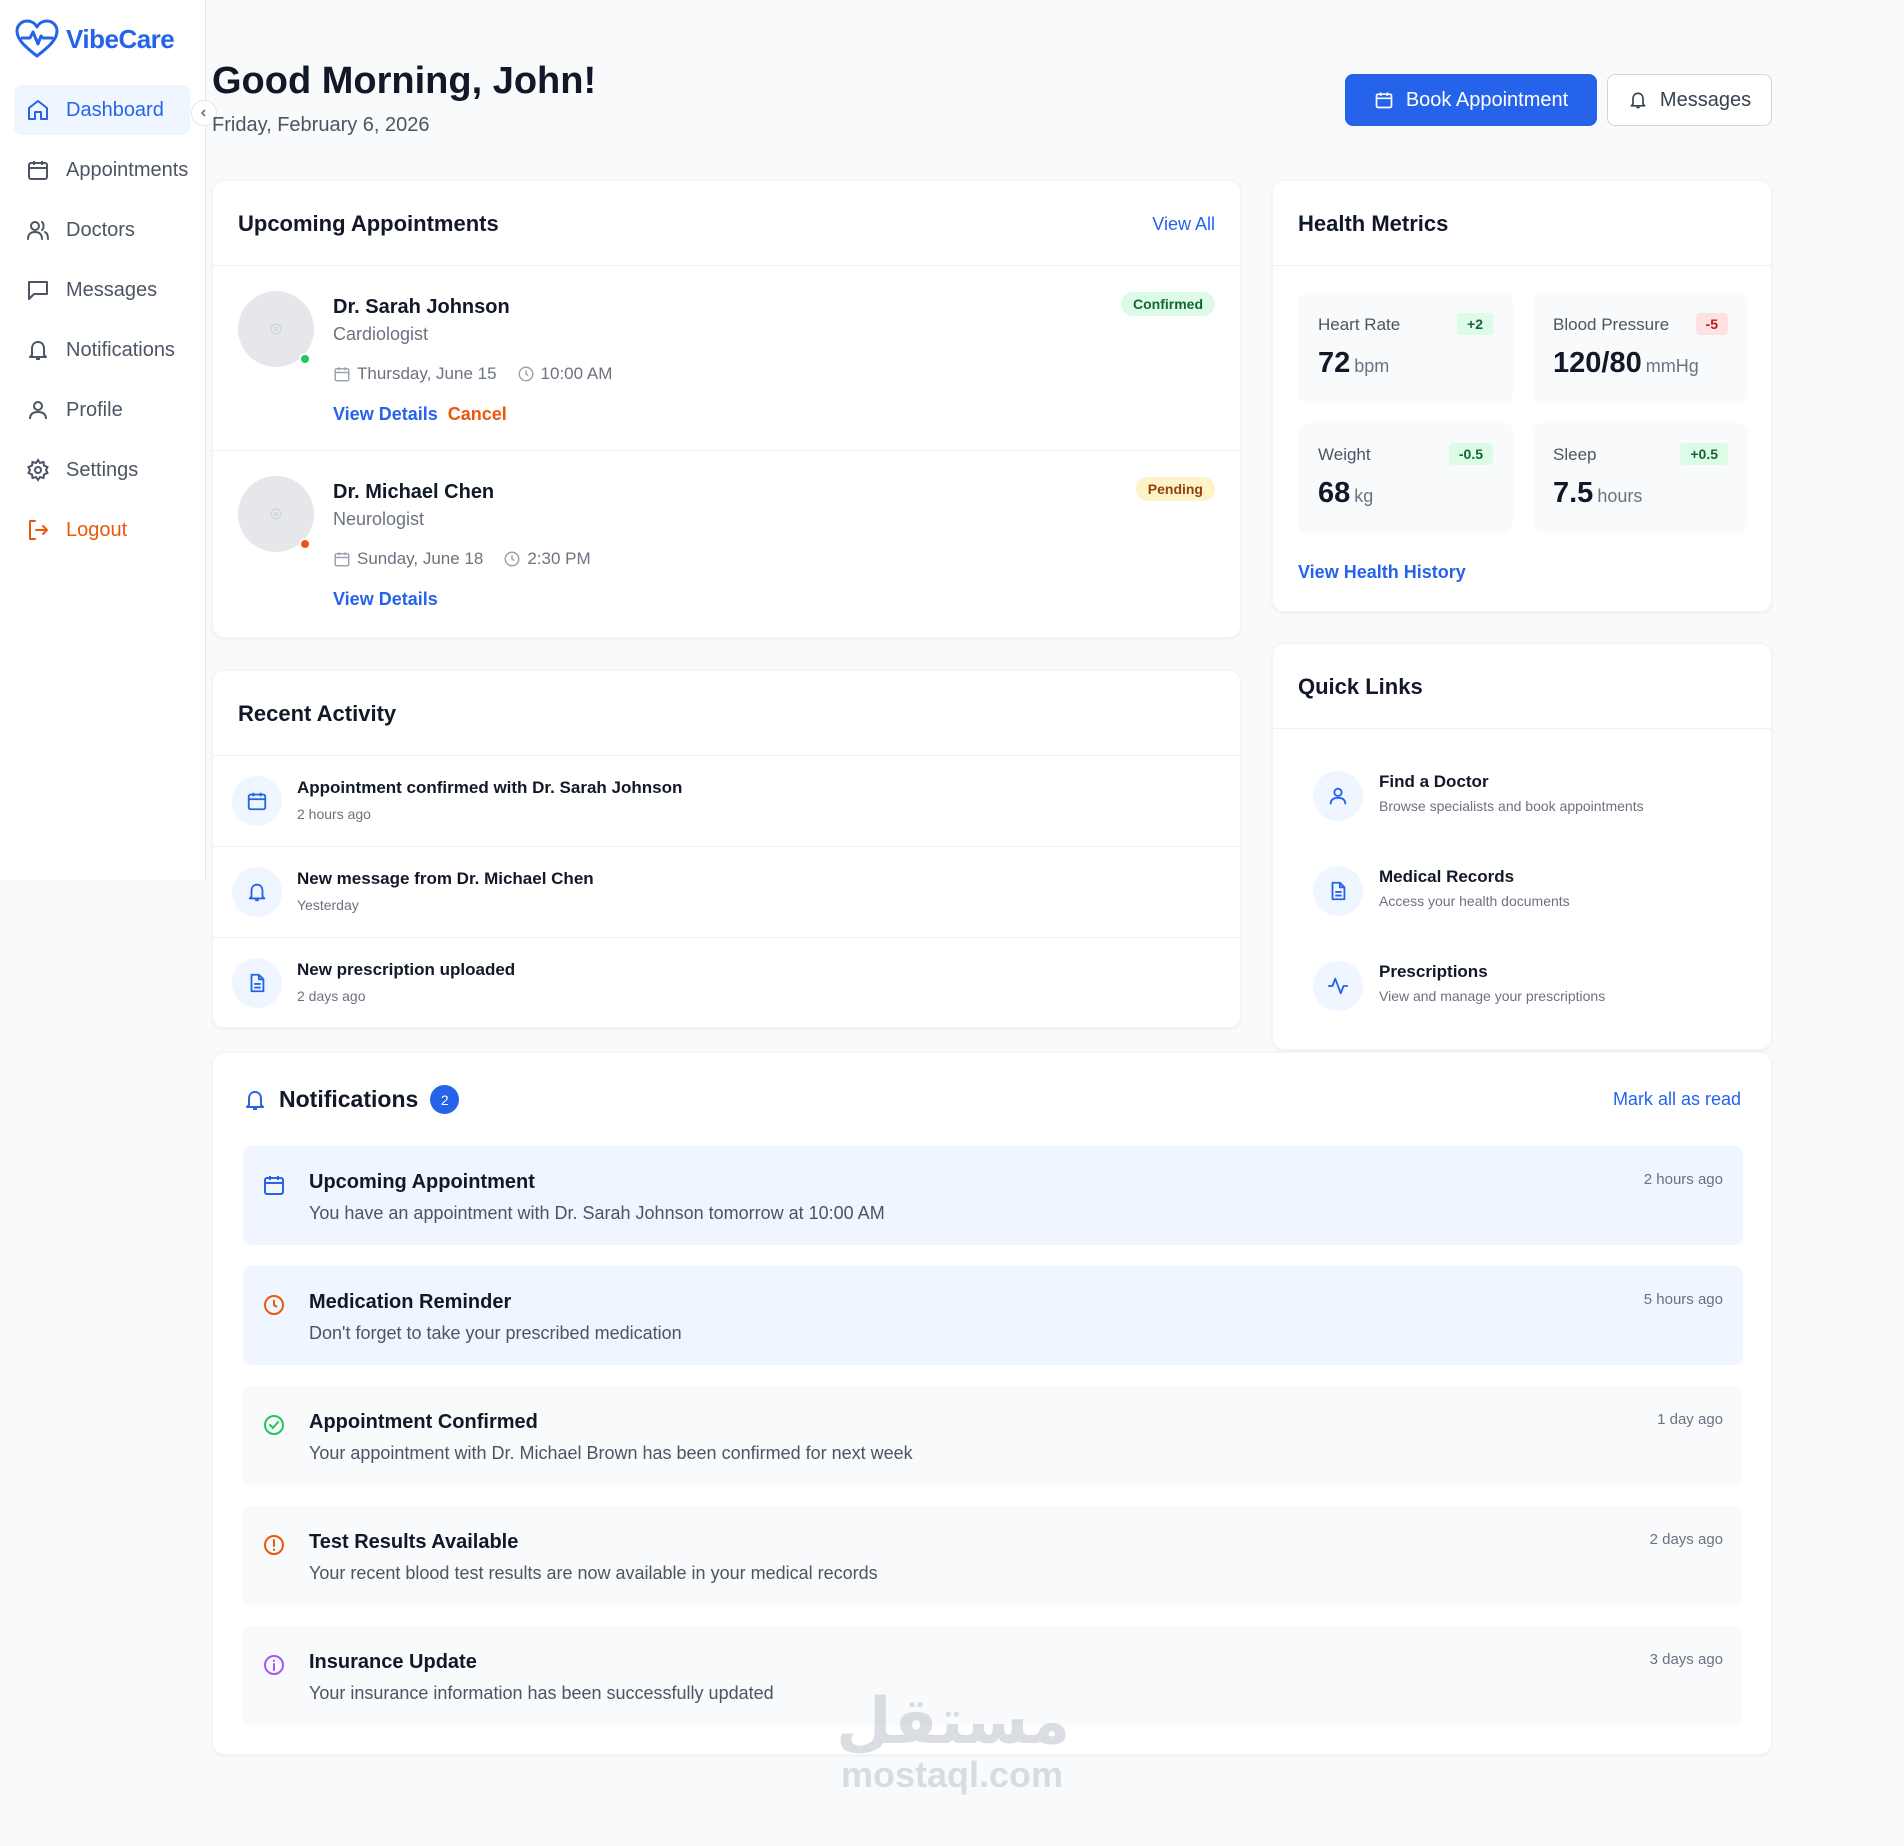 The width and height of the screenshot is (1904, 1846). Describe the element at coordinates (305, 359) in the screenshot. I see `online-status-dot` at that location.